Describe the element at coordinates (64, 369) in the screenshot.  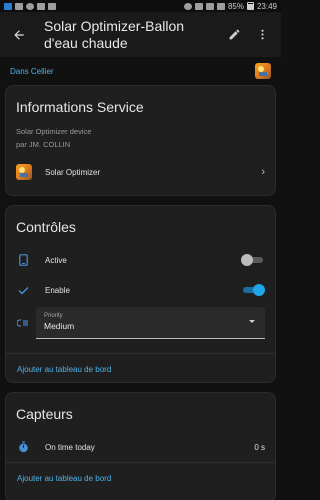
I see `controls-add-dashboard-label: Ajouter au tableau de bord` at that location.